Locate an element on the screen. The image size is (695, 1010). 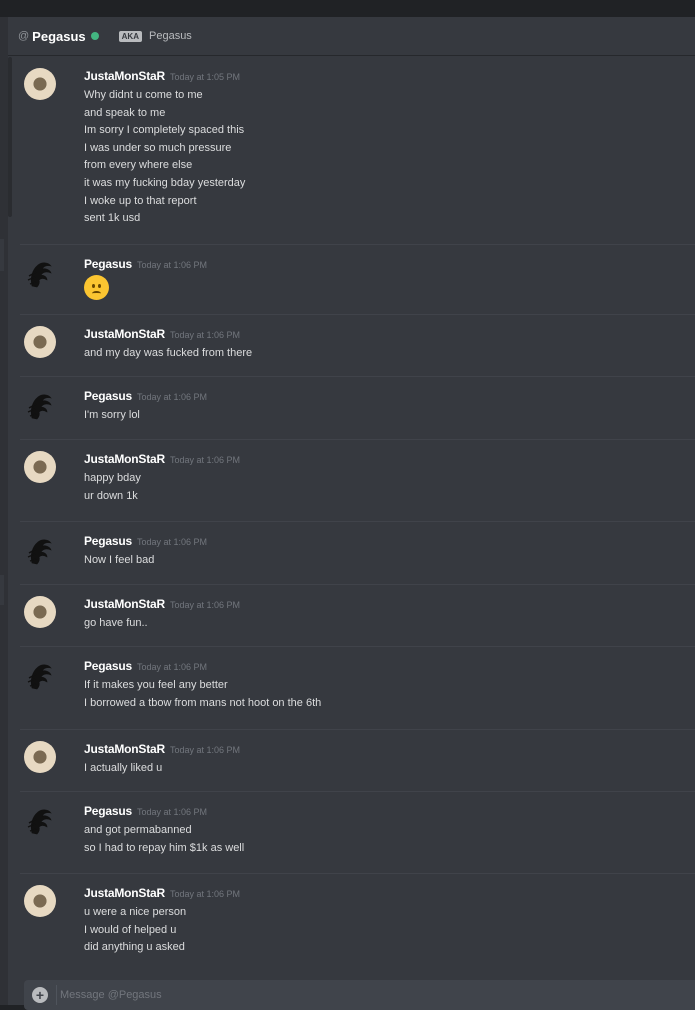
message-group: Pegasus Today at 1:06 PM is located at coordinates (357, 280).